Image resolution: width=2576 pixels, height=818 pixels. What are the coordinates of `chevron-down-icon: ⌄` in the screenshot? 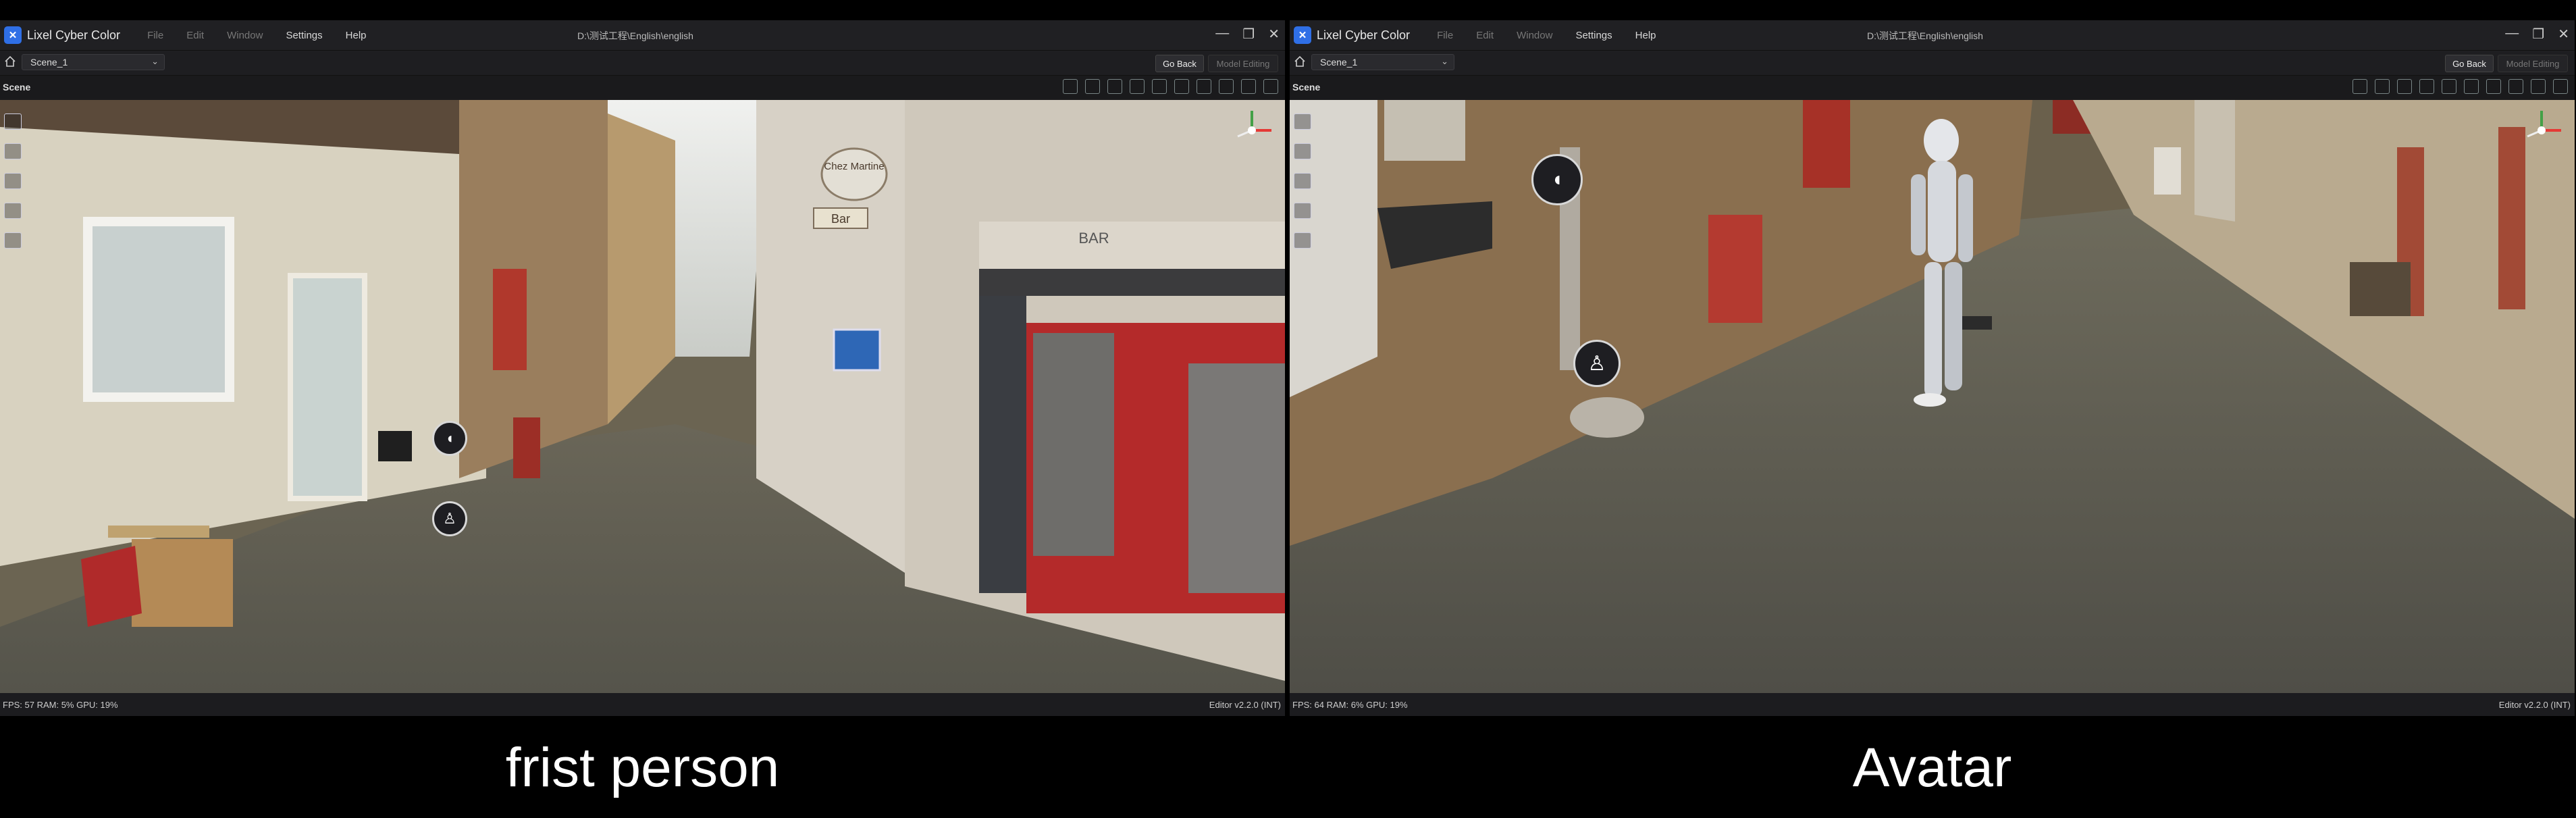 It's located at (155, 61).